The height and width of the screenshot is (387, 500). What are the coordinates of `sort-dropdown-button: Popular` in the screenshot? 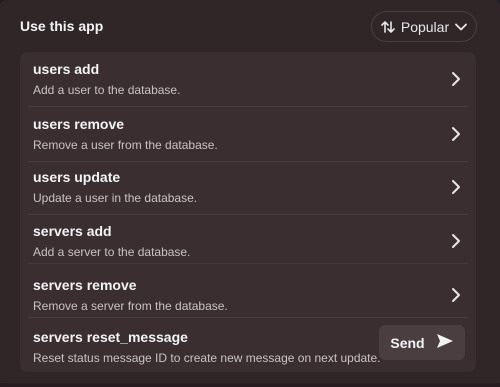 It's located at (424, 26).